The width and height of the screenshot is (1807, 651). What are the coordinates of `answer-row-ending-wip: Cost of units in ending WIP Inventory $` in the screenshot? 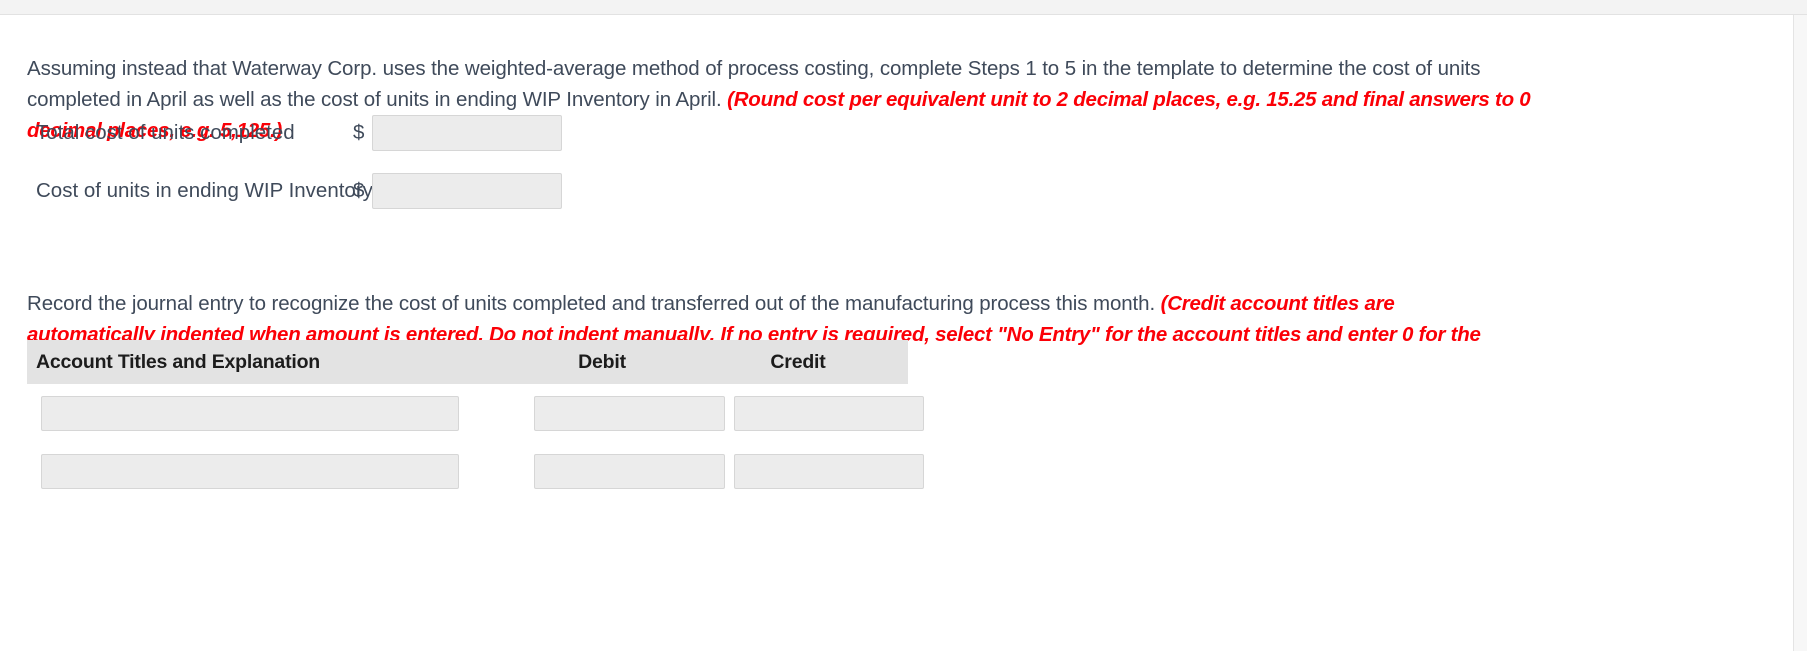 It's located at (316, 191).